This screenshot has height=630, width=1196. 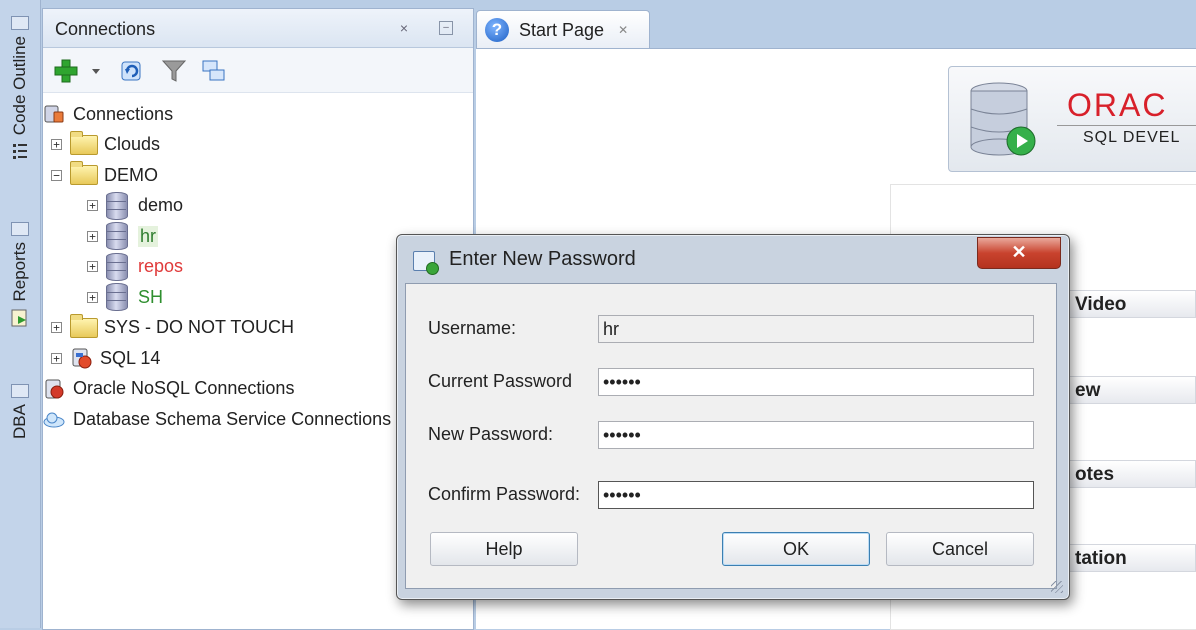 I want to click on connections-root-icon, so click(x=54, y=114).